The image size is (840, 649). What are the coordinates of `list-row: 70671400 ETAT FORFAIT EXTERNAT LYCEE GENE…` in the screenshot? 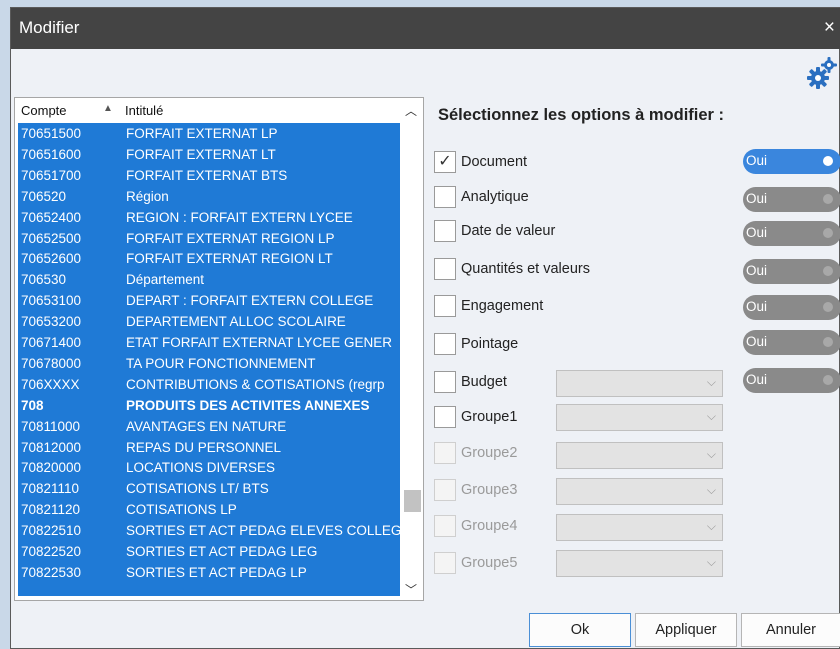 It's located at (209, 342).